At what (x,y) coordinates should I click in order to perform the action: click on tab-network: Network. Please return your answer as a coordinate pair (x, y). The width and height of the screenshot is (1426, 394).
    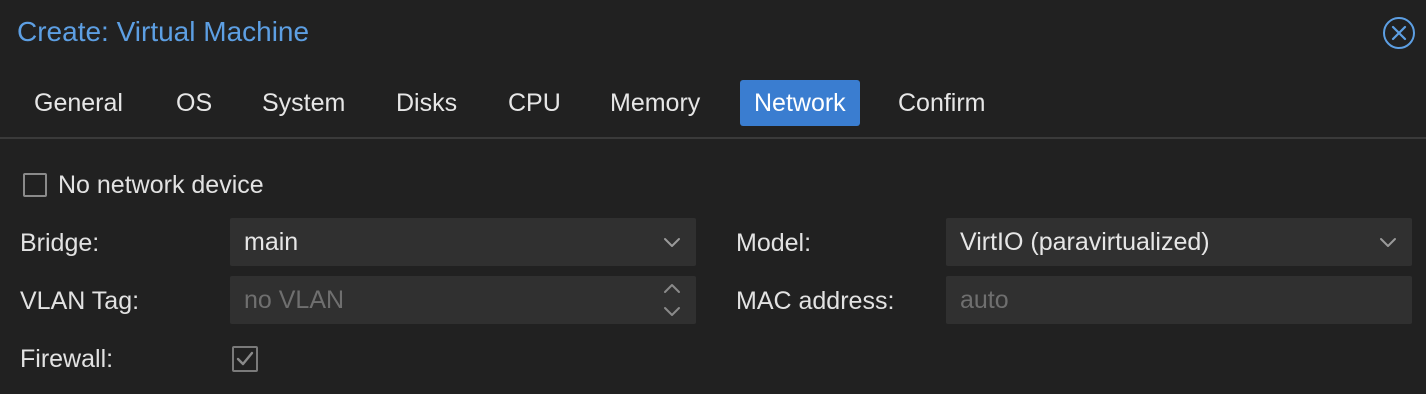
    Looking at the image, I should click on (800, 103).